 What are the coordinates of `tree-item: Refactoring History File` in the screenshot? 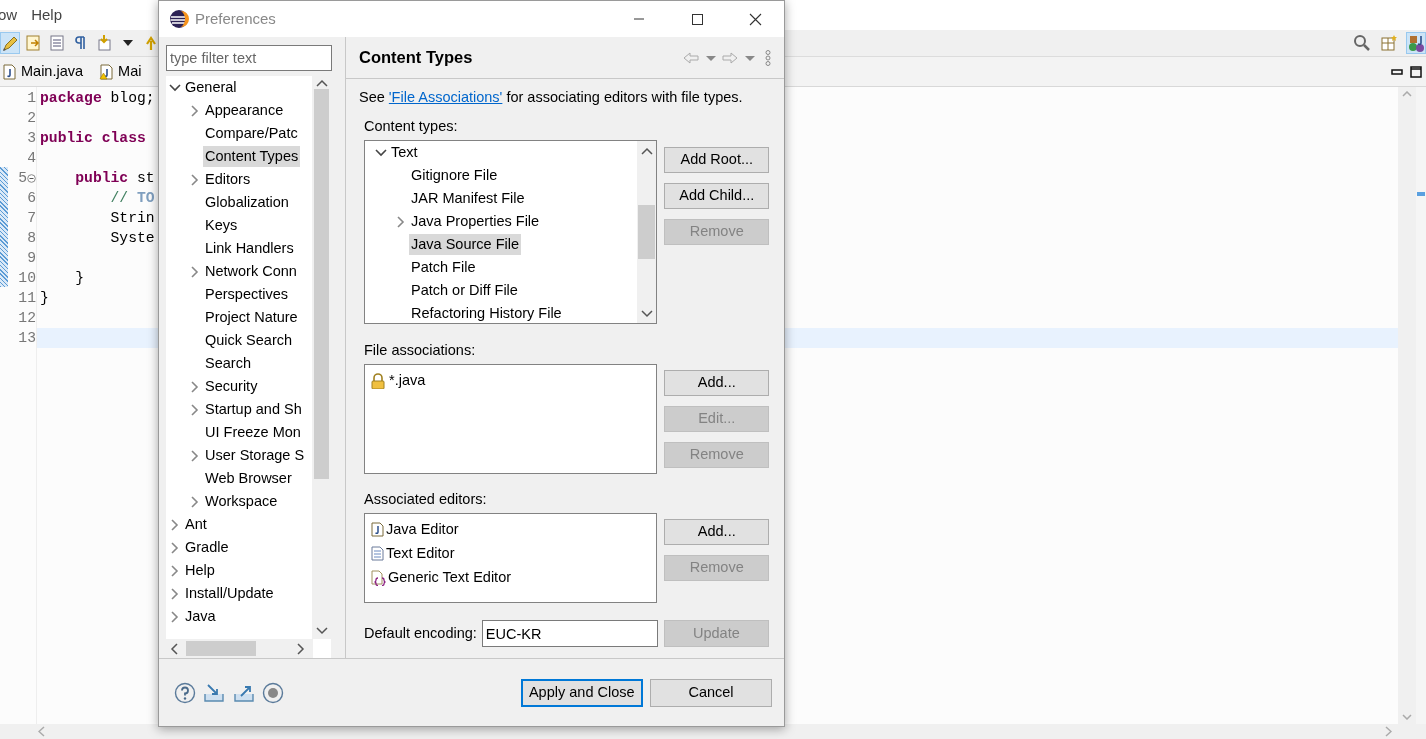 It's located at (486, 313).